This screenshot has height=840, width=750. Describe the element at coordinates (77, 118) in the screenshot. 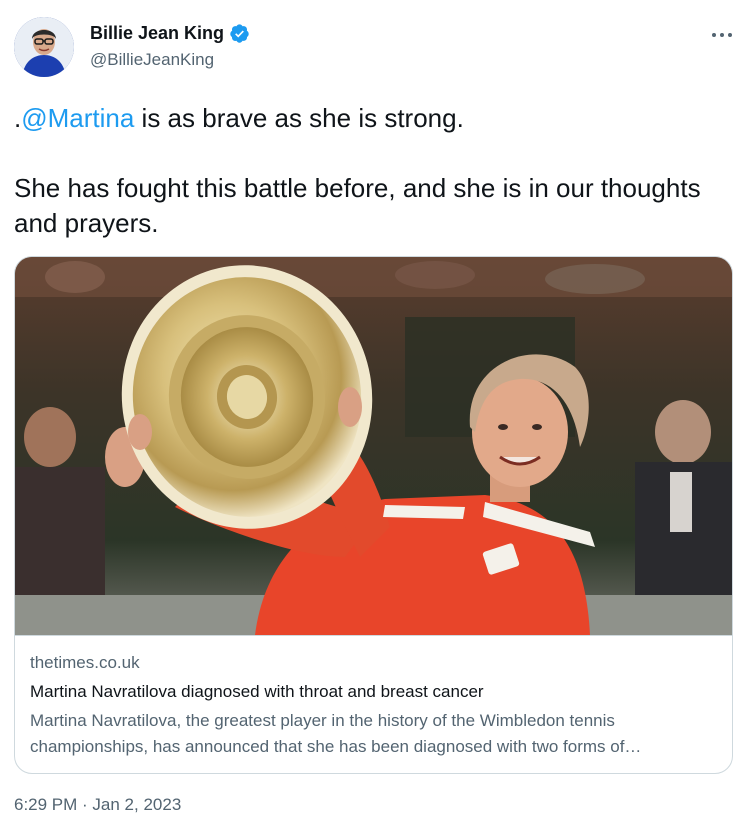

I see `mention-link: @Martina` at that location.